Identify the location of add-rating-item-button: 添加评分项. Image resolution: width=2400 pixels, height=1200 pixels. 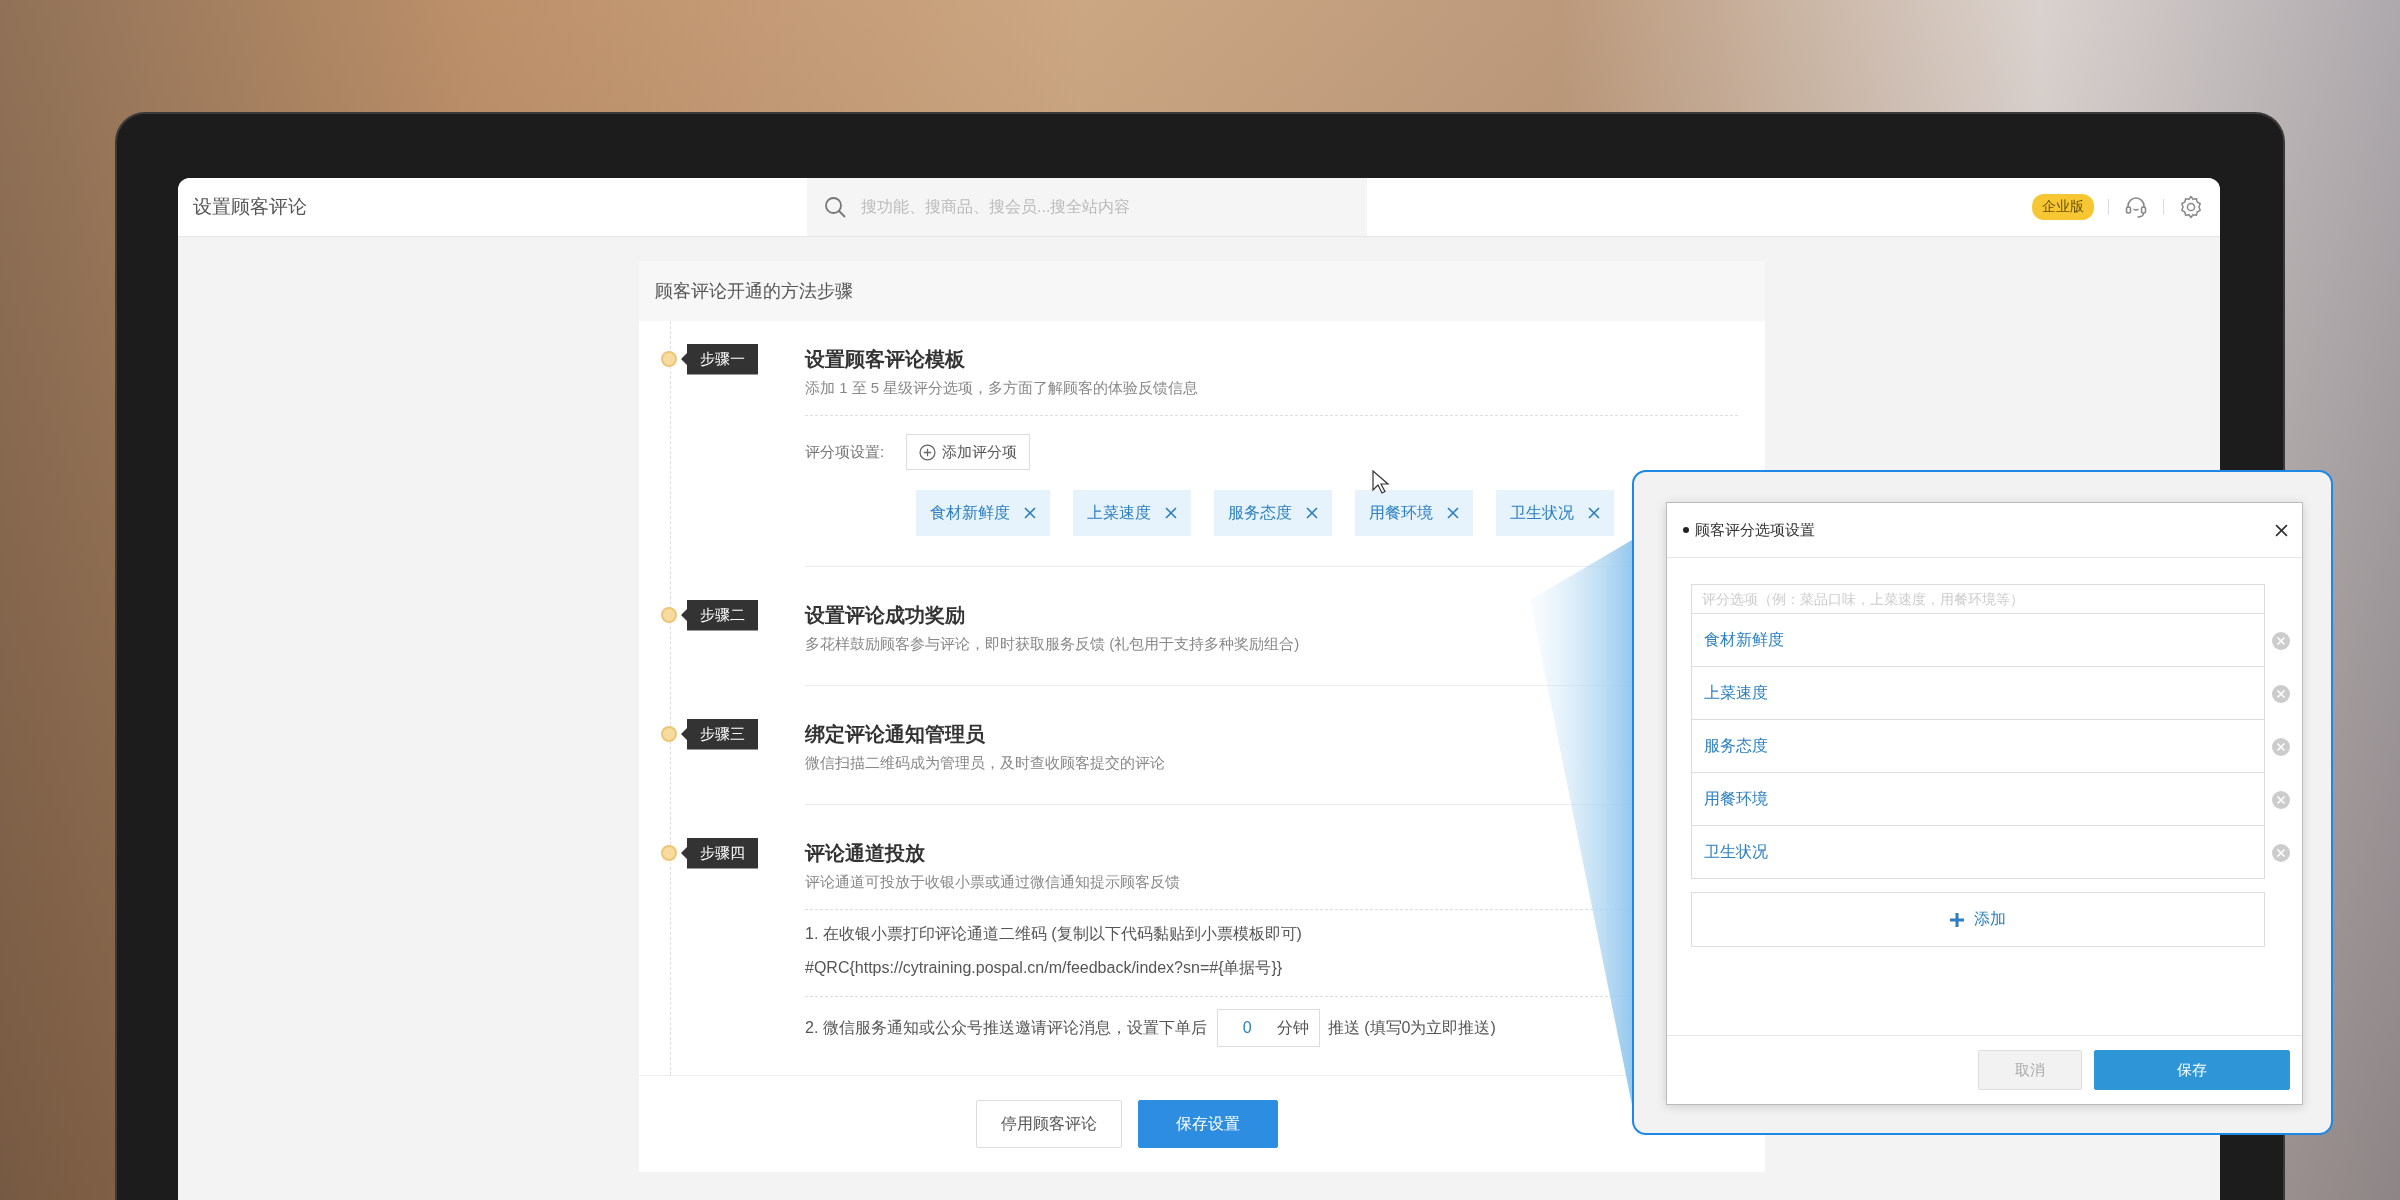
(968, 452).